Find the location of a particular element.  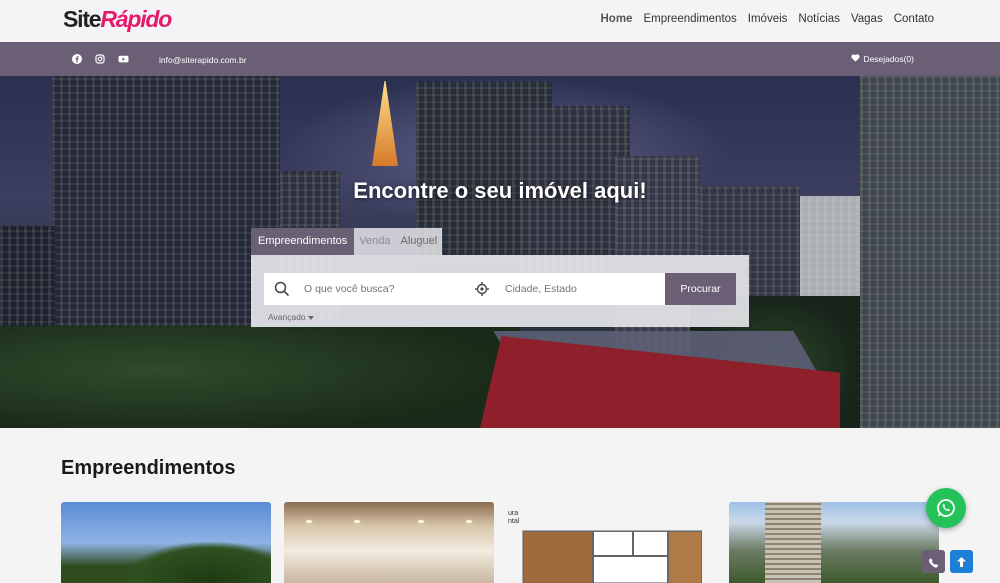

top-bar: info@siterapido.com.br Desejados(0) is located at coordinates (500, 59).